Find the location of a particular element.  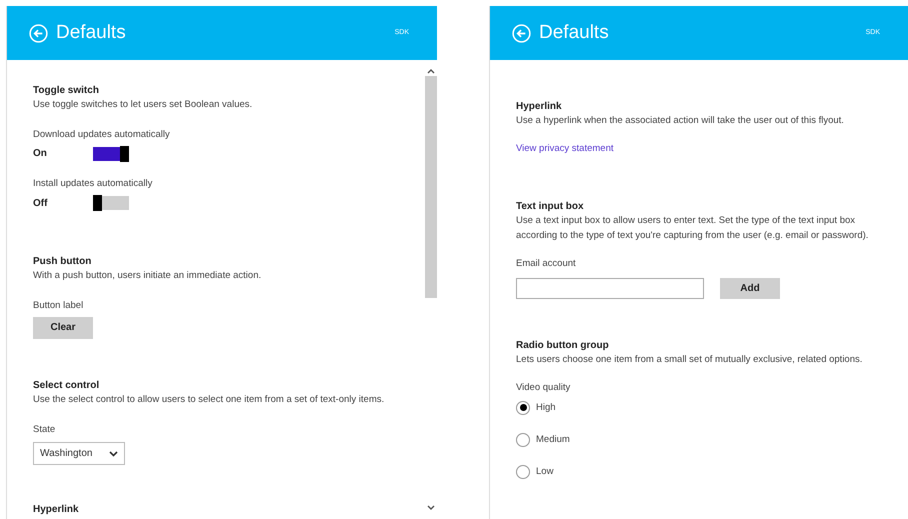

toggle-state: Off is located at coordinates (40, 203).